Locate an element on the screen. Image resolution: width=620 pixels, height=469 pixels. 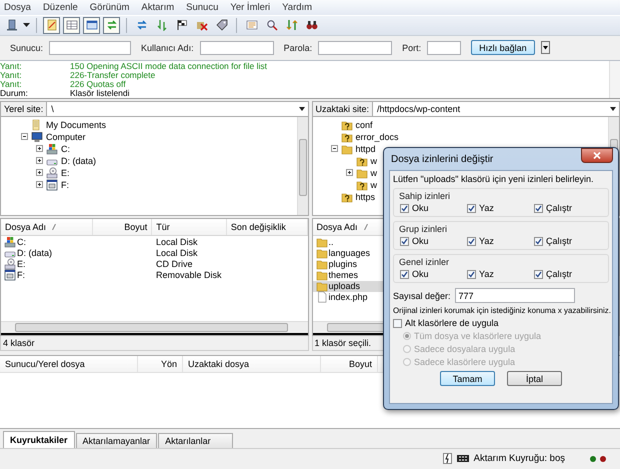
file-name: index.php is located at coordinates (348, 297).